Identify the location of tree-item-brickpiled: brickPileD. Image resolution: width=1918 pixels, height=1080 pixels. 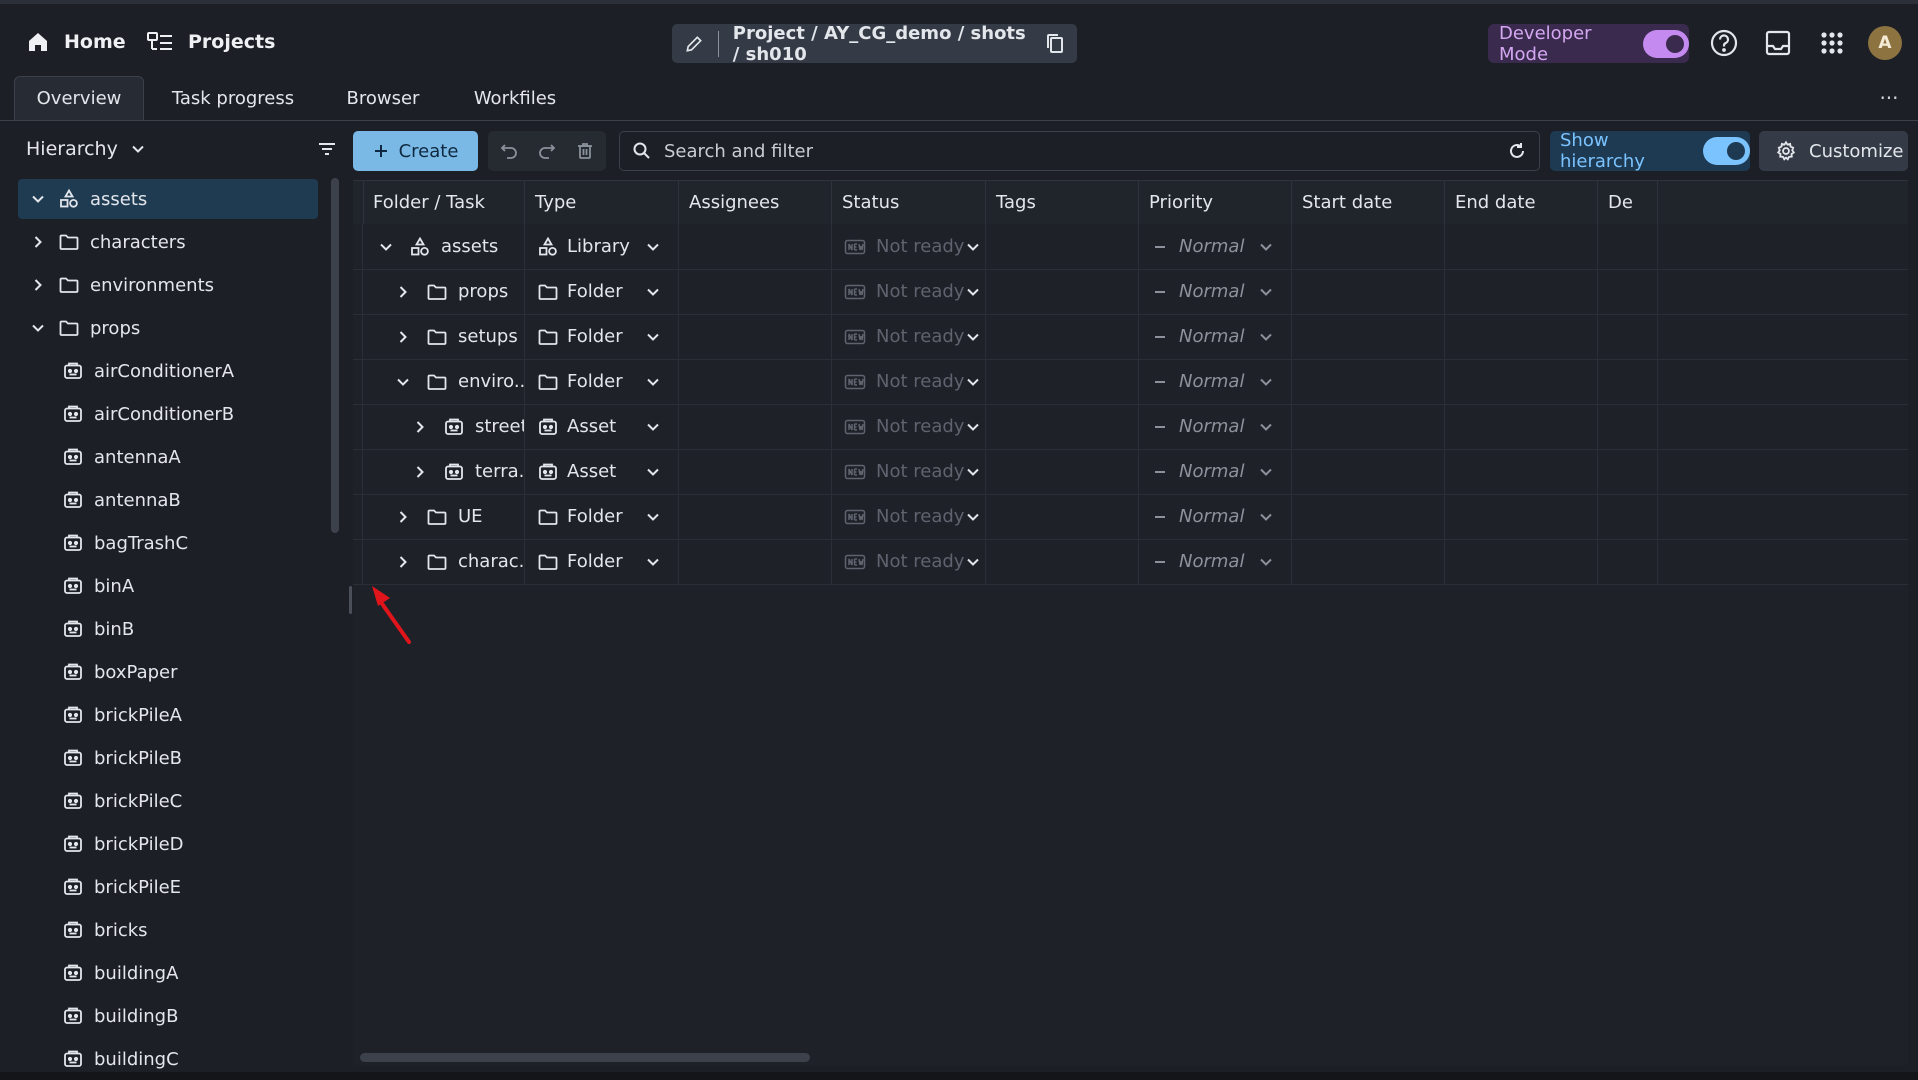
(168, 844).